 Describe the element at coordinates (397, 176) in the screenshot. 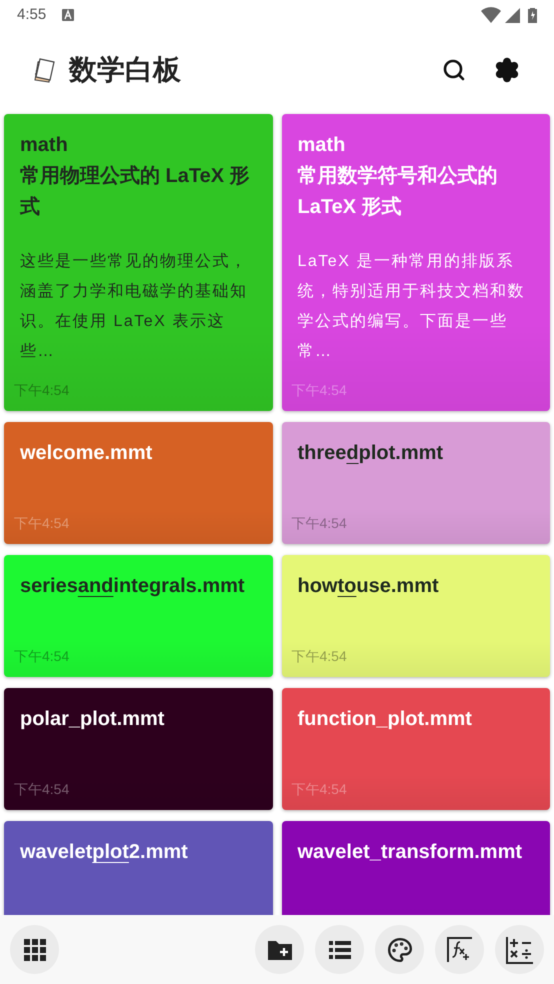

I see `note-title: math 常用数学符号和公式的 LaTeX 形式` at that location.